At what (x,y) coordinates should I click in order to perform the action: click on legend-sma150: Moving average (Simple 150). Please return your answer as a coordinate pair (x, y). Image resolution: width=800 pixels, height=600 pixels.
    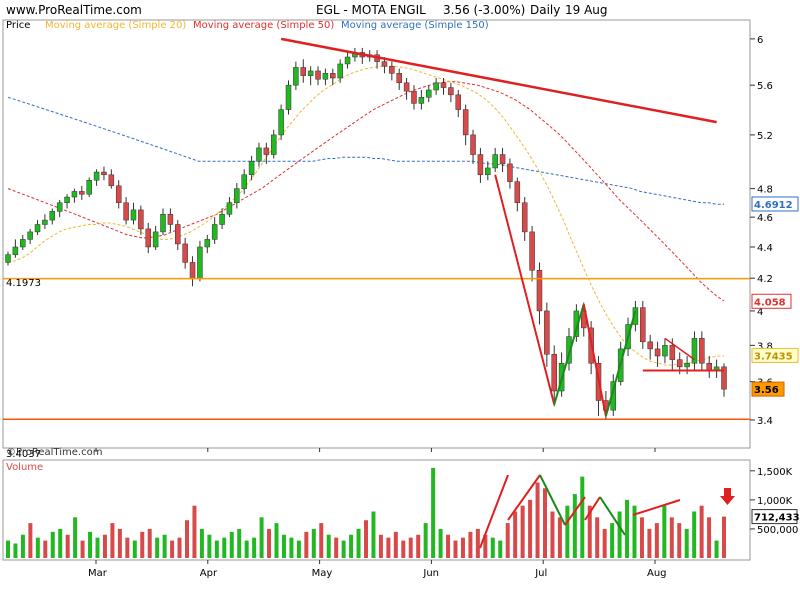
    Looking at the image, I should click on (415, 25).